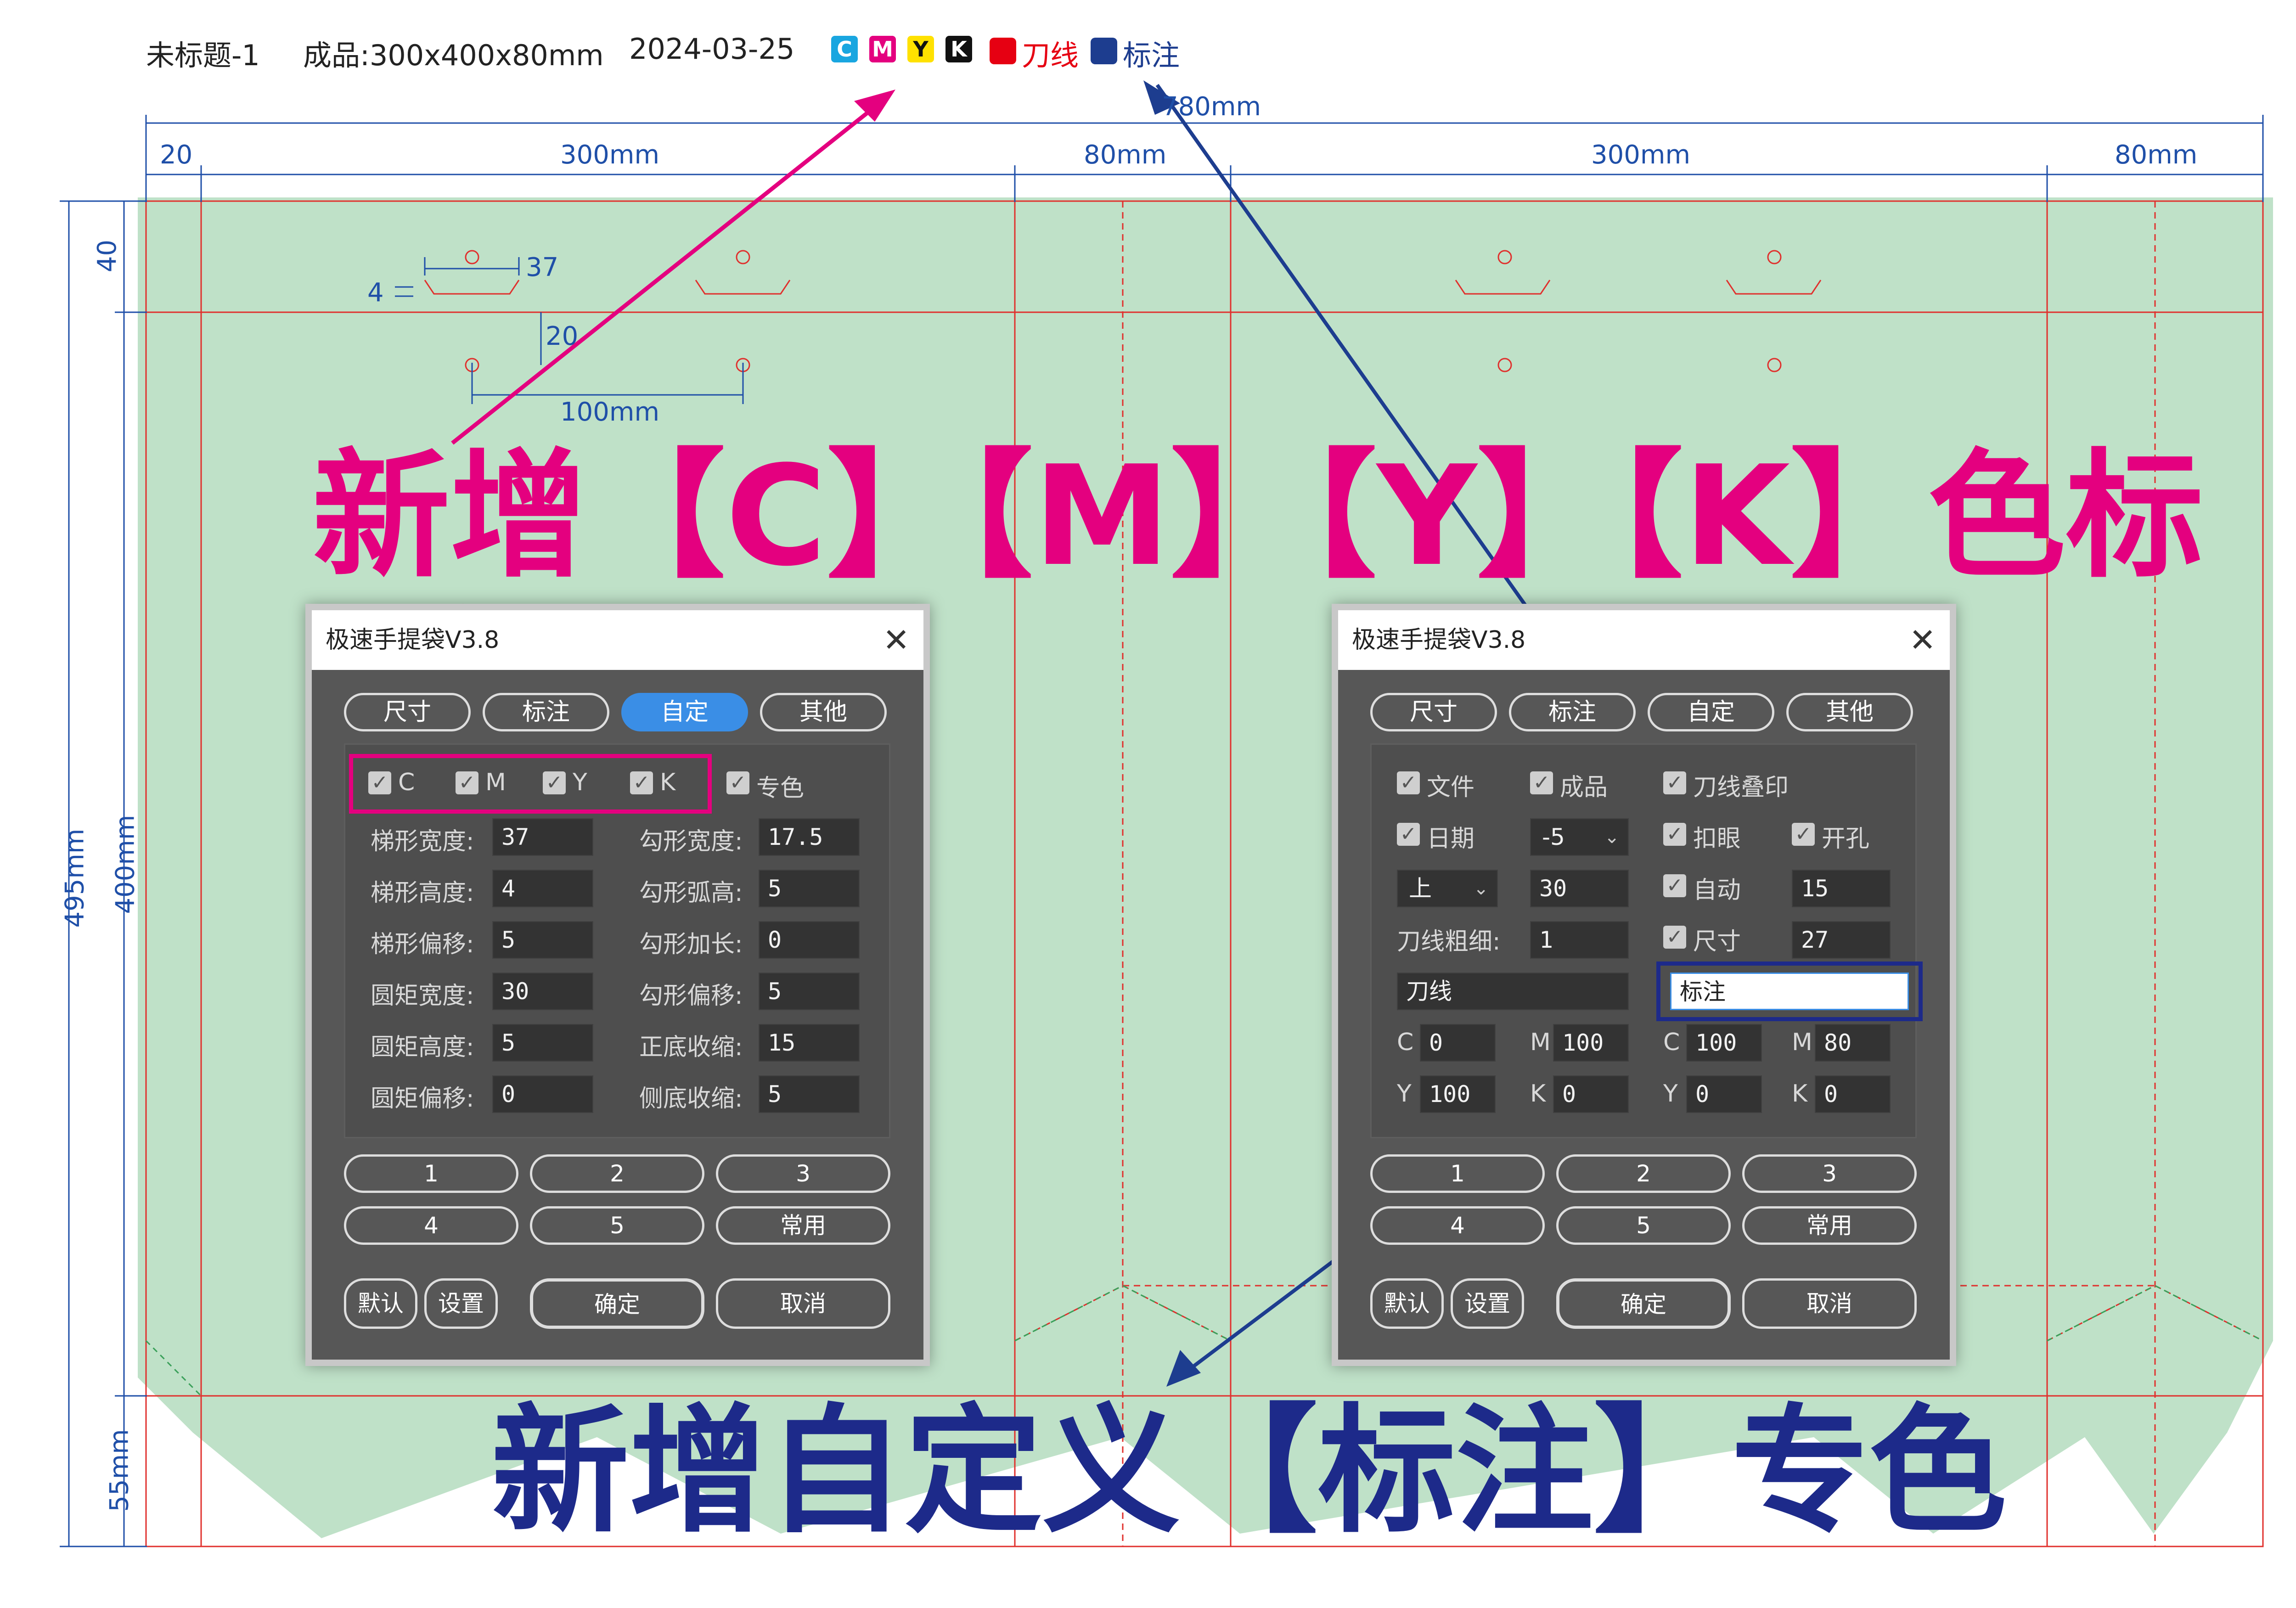  Describe the element at coordinates (1675, 937) in the screenshot. I see `checkbox-size: ✓` at that location.